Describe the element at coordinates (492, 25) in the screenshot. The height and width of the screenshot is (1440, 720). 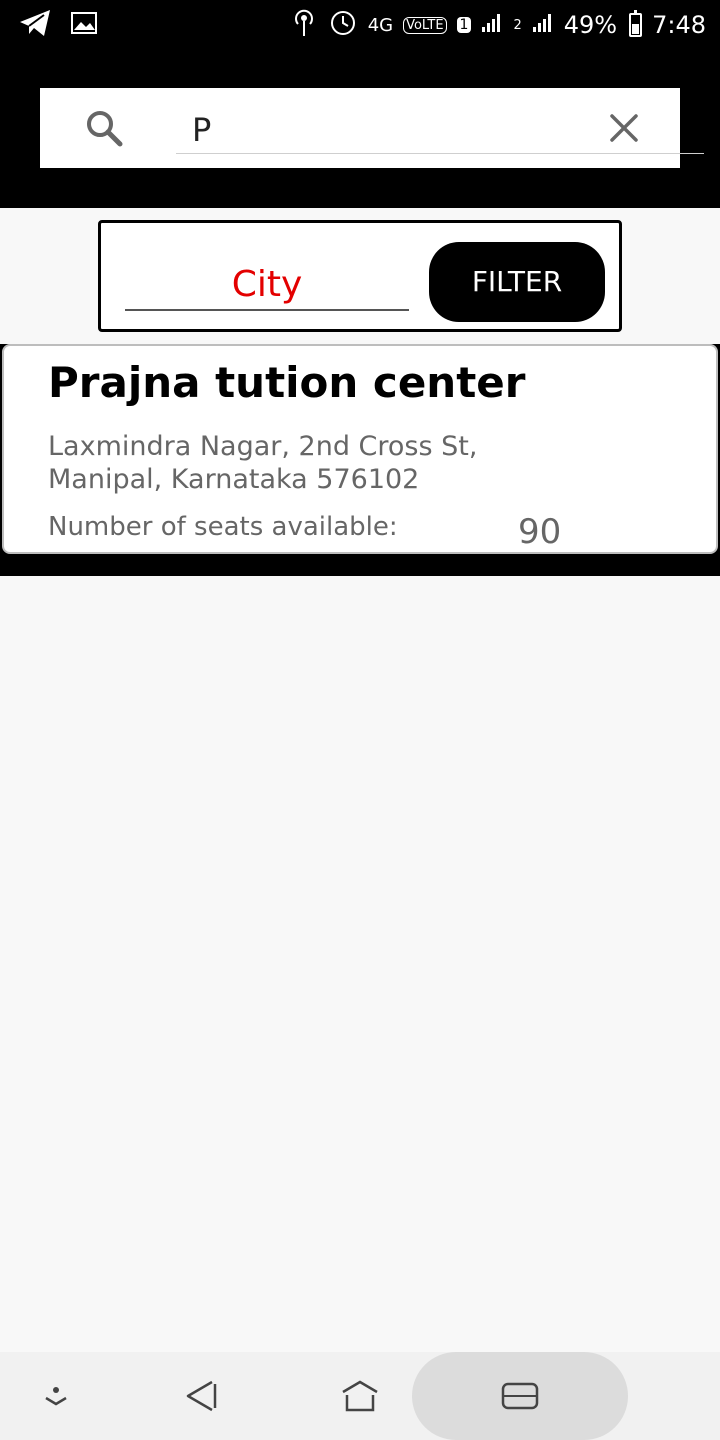
I see `signal-icon` at that location.